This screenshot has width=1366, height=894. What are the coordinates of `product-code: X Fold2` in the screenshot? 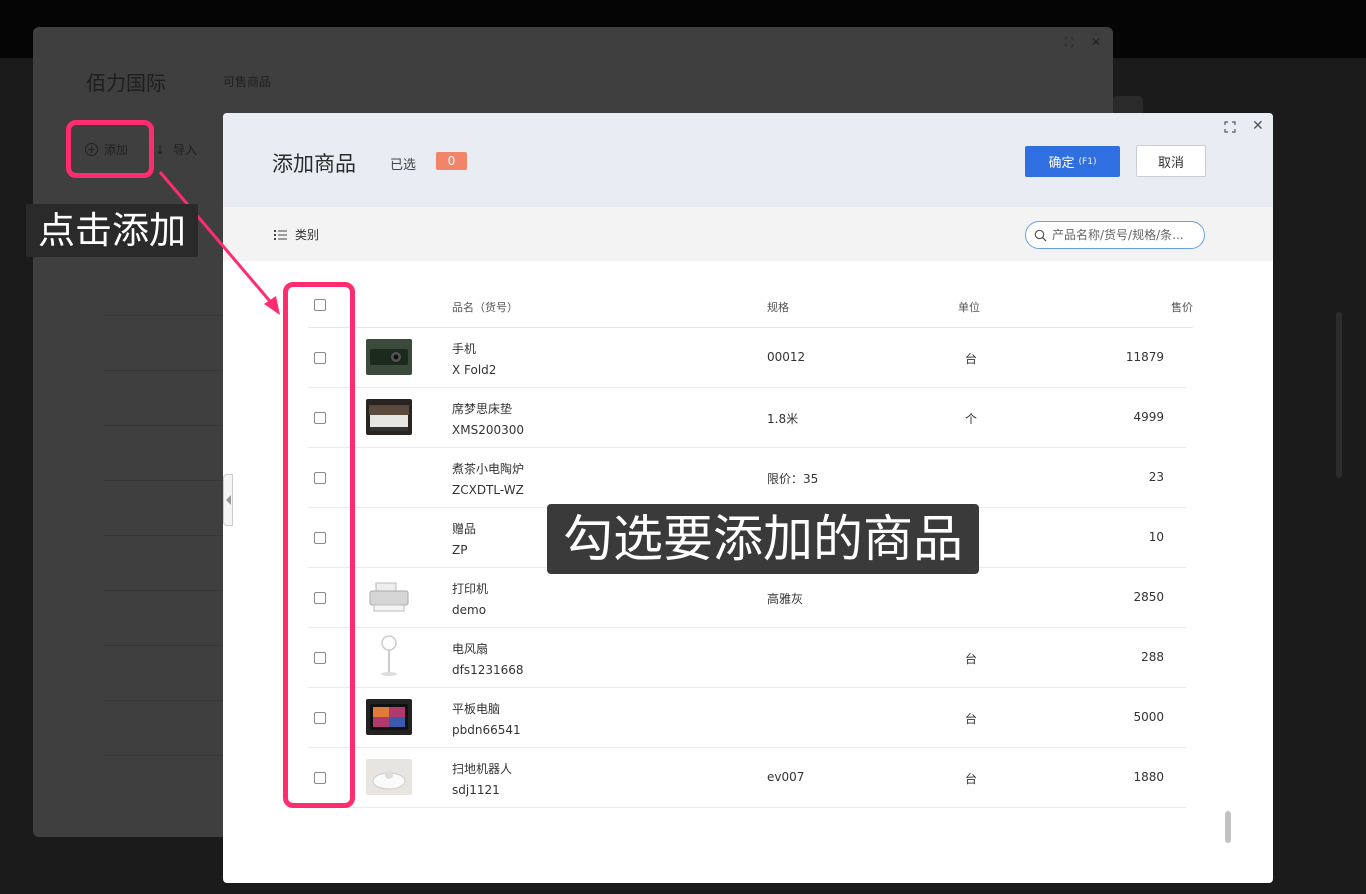 It's located at (474, 370).